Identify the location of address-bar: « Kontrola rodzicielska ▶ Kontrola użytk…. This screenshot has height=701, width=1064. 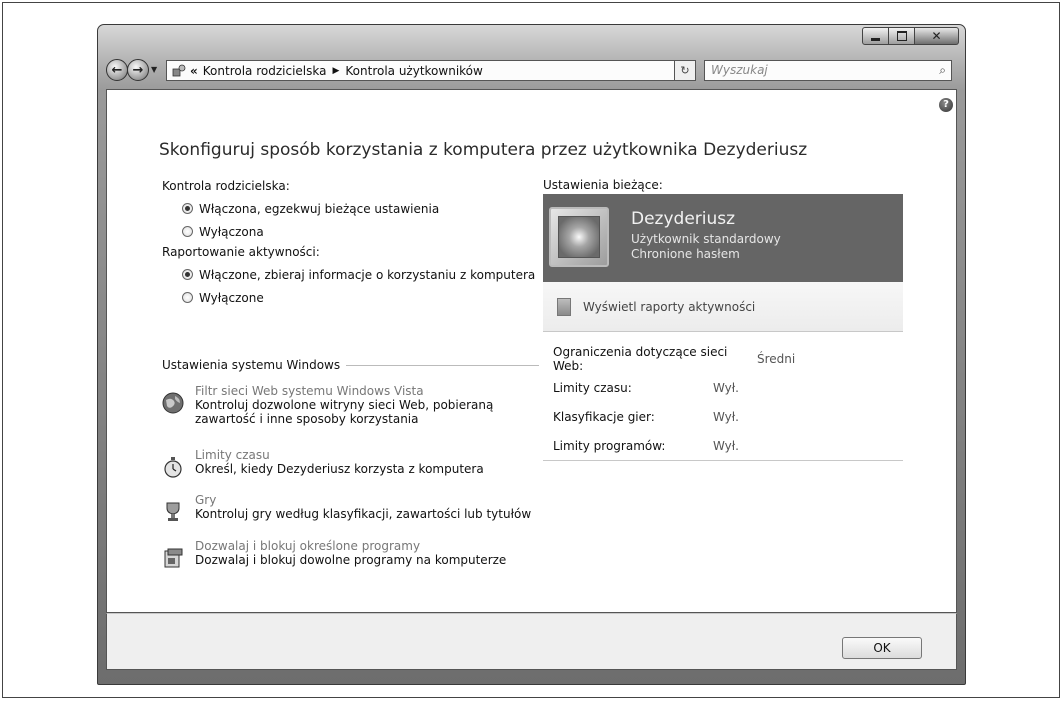
(431, 70).